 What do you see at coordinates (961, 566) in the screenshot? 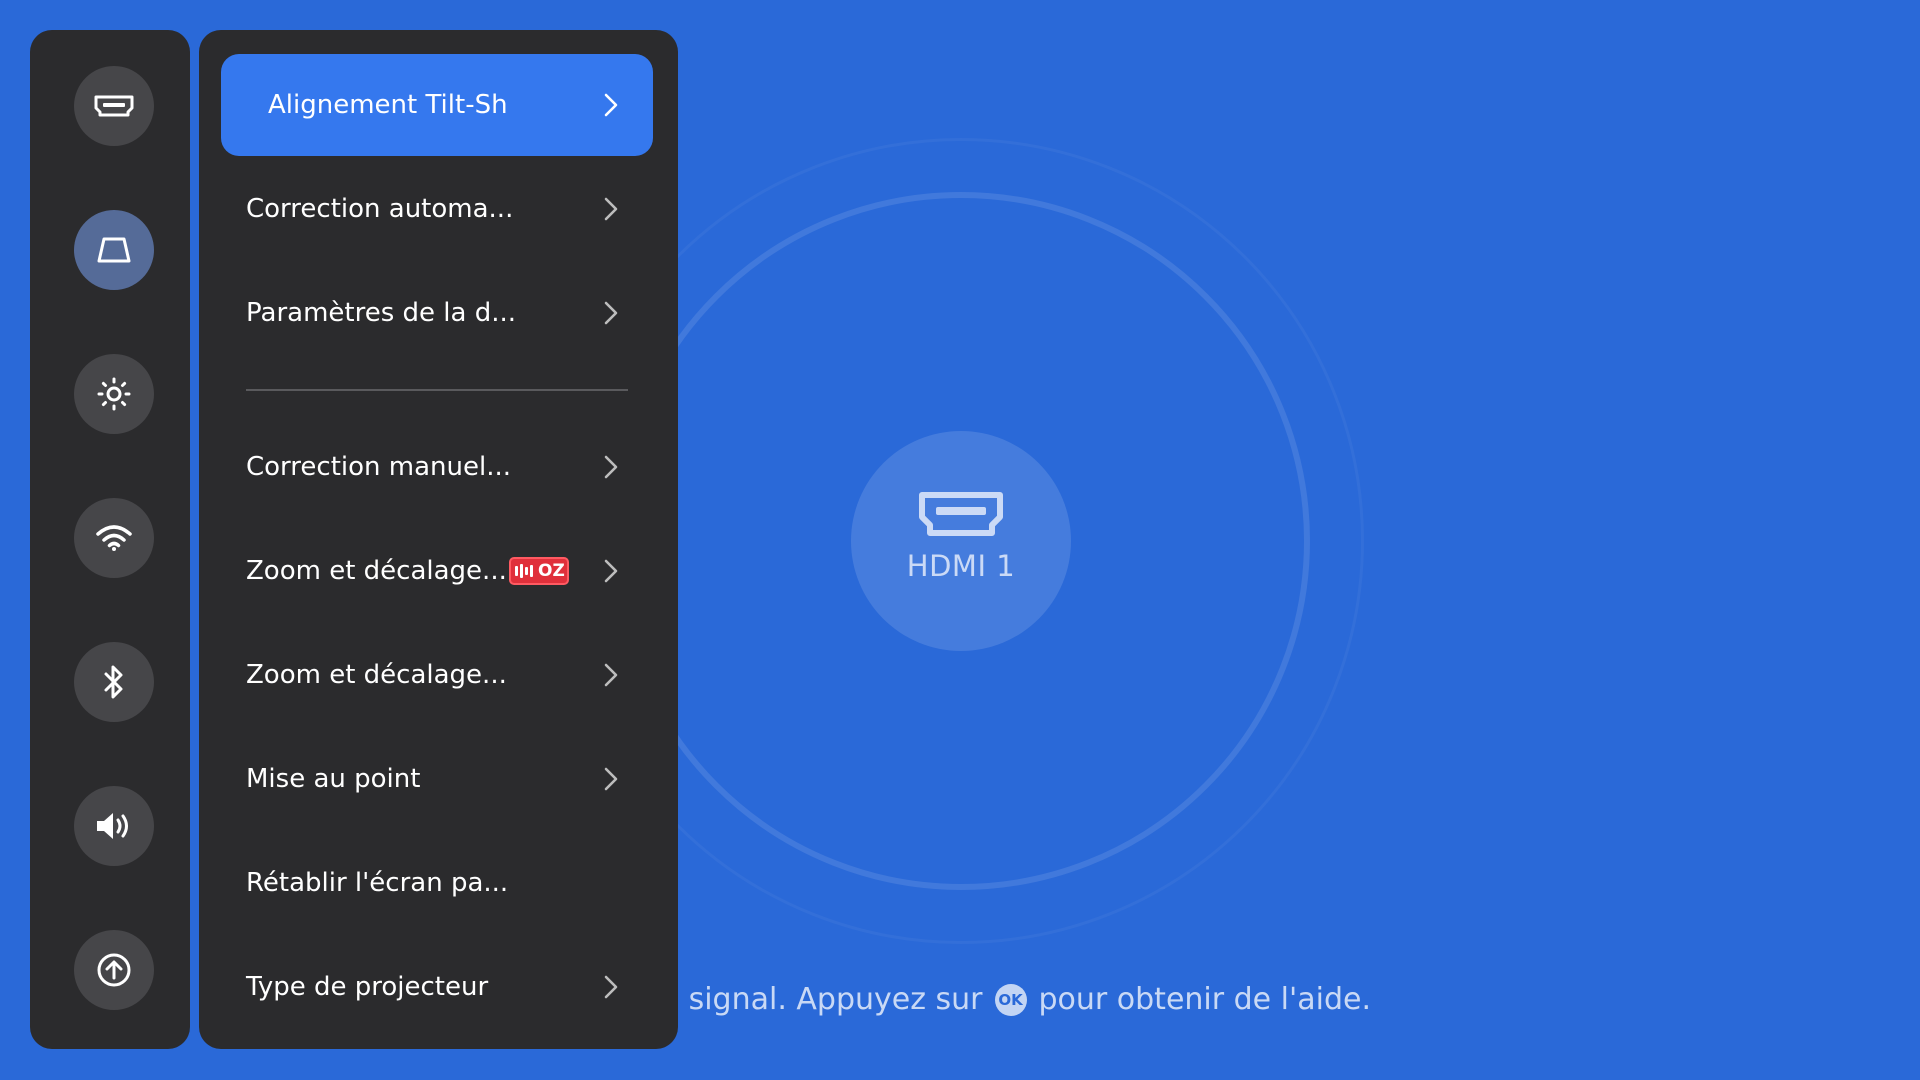
I see `source-label: HDMI 1` at bounding box center [961, 566].